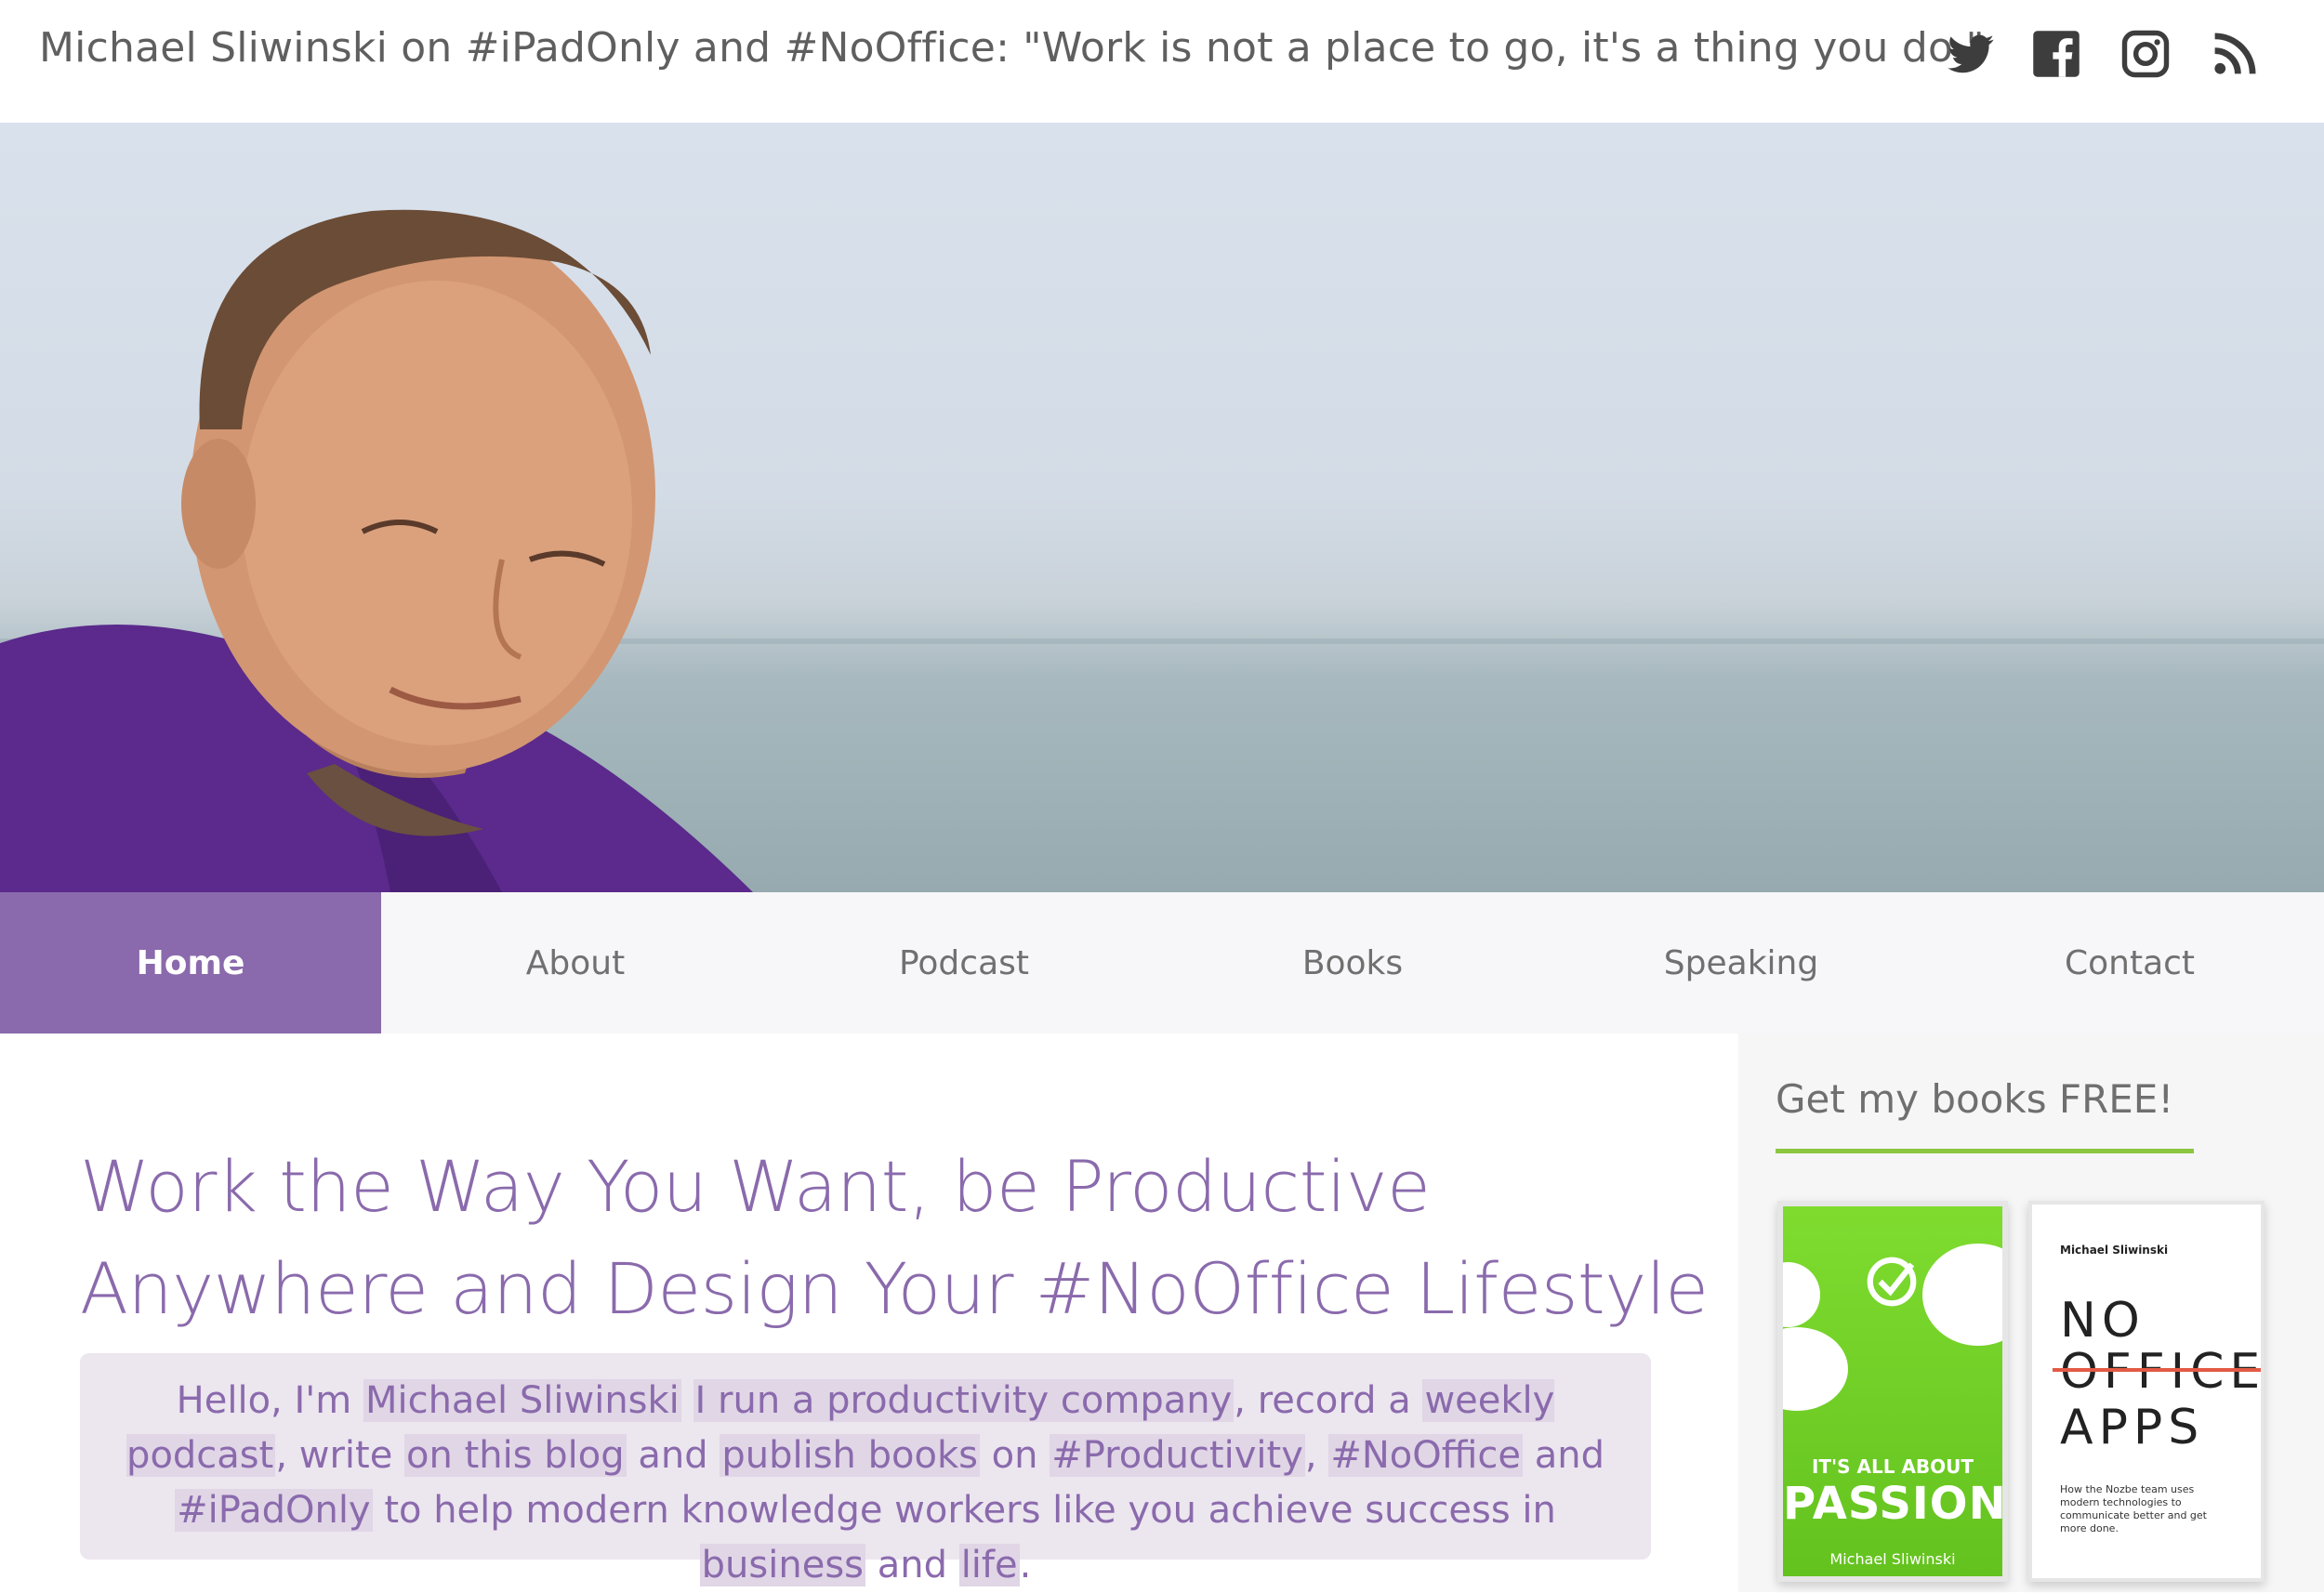 This screenshot has height=1593, width=2324. Describe the element at coordinates (274, 1510) in the screenshot. I see `link-ipadonly: #iPadOnly` at that location.